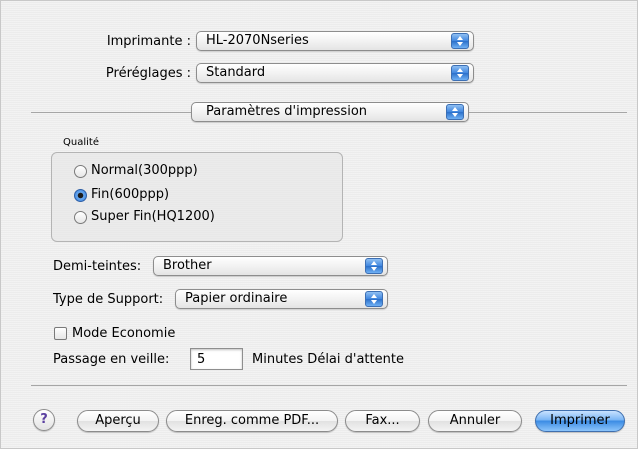 This screenshot has width=638, height=449. Describe the element at coordinates (236, 298) in the screenshot. I see `media-value: Papier ordinaire` at that location.